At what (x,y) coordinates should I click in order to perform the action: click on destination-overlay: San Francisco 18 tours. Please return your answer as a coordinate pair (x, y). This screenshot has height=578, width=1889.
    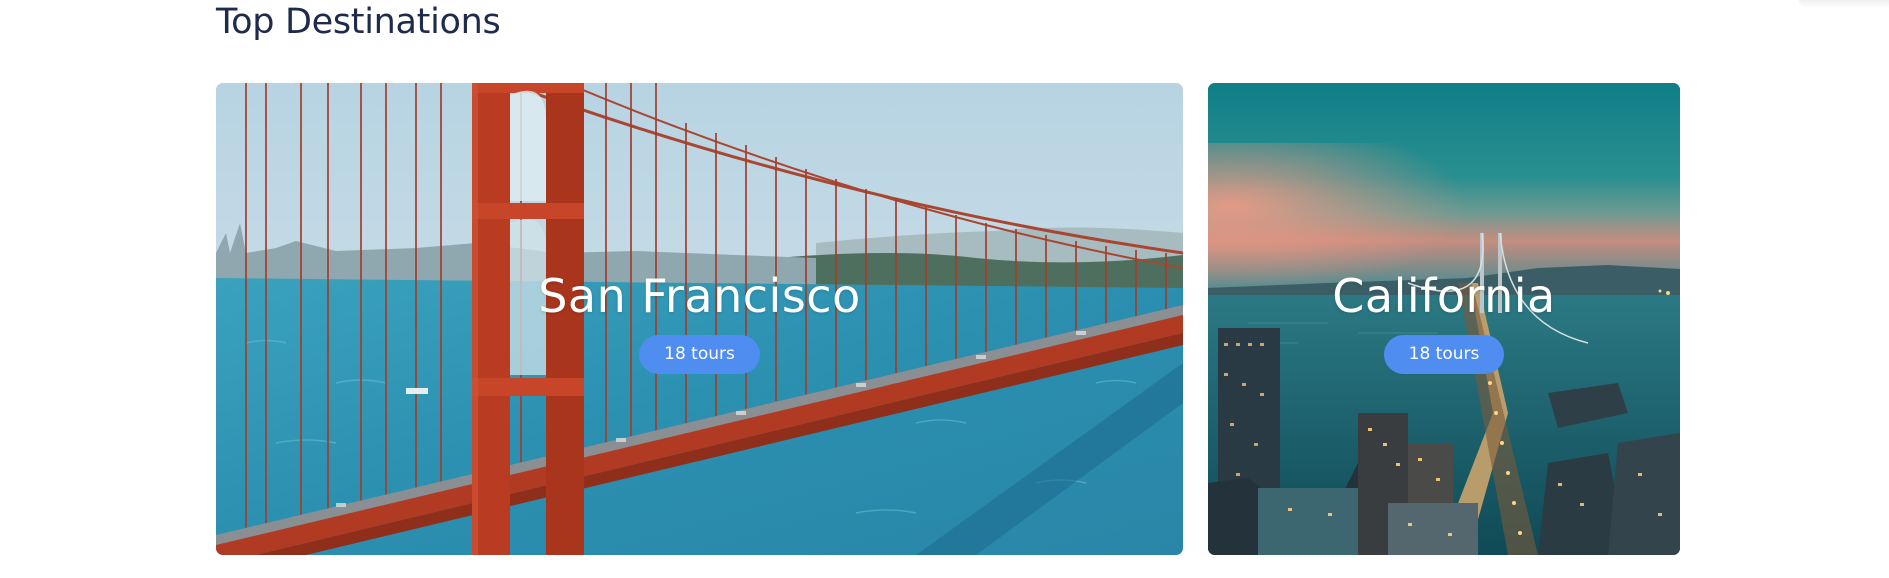
    Looking at the image, I should click on (699, 321).